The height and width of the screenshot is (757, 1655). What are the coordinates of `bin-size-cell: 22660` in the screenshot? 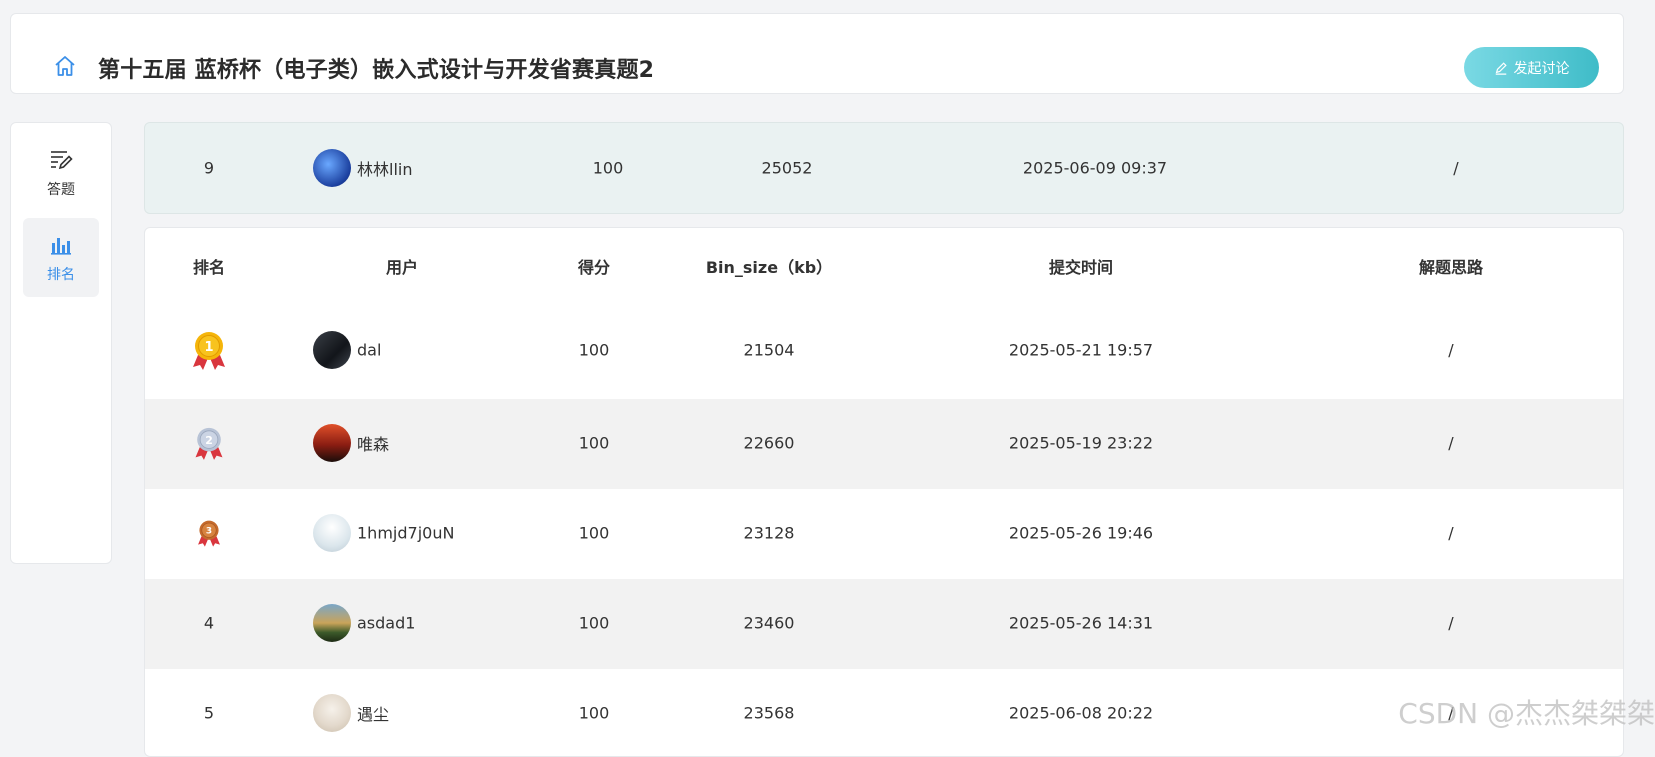 It's located at (769, 443).